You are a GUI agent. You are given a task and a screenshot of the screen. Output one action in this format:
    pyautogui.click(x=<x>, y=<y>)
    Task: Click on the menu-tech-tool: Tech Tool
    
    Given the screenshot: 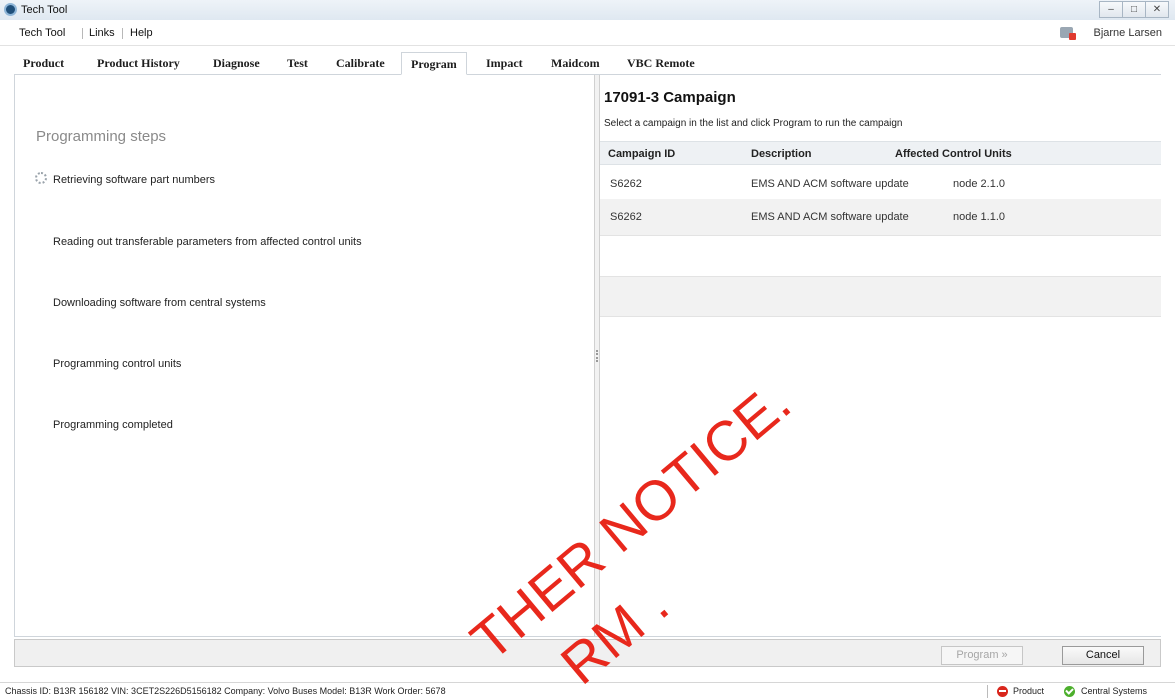 What is the action you would take?
    pyautogui.click(x=42, y=33)
    